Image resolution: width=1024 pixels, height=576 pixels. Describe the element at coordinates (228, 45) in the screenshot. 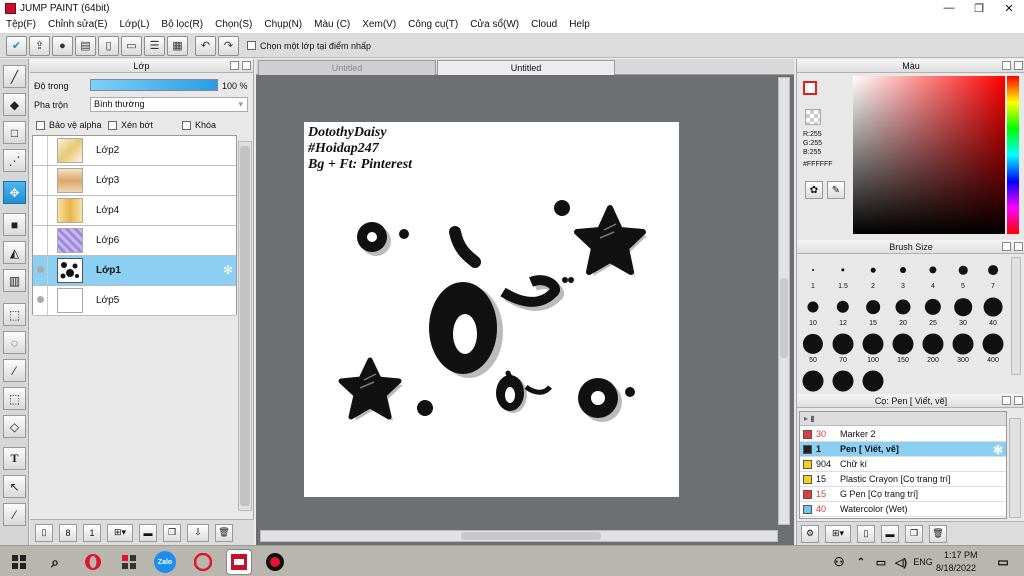

I see `redo-icon: ↷` at that location.